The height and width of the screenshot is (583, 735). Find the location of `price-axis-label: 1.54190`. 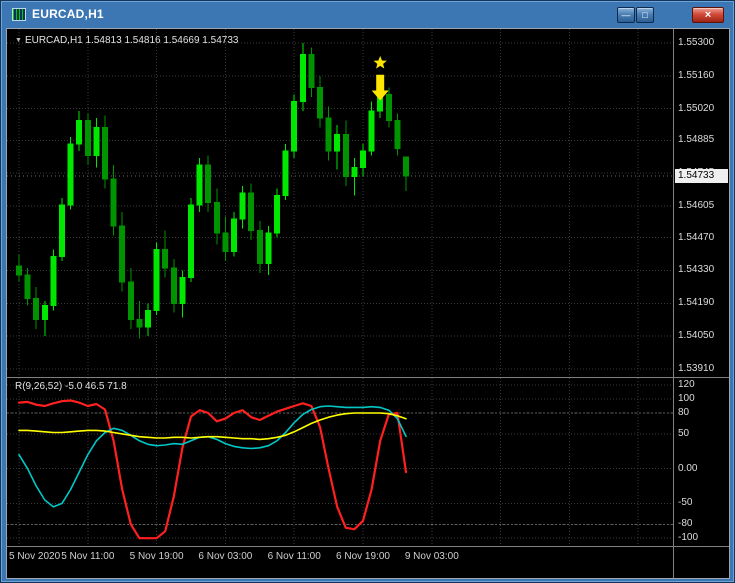

price-axis-label: 1.54190 is located at coordinates (696, 303).